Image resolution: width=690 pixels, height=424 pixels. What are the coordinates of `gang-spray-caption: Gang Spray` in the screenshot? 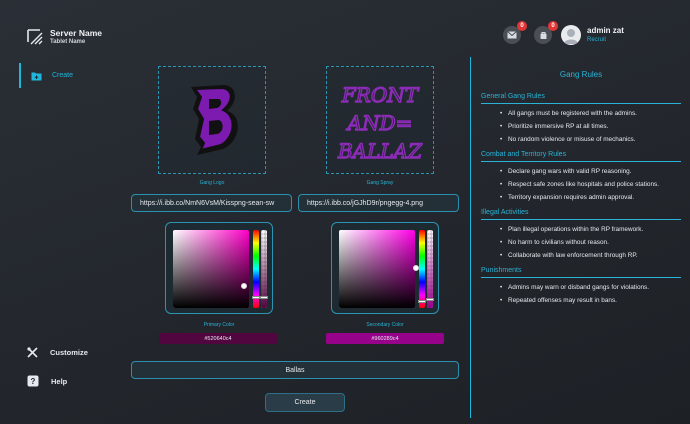 It's located at (380, 183).